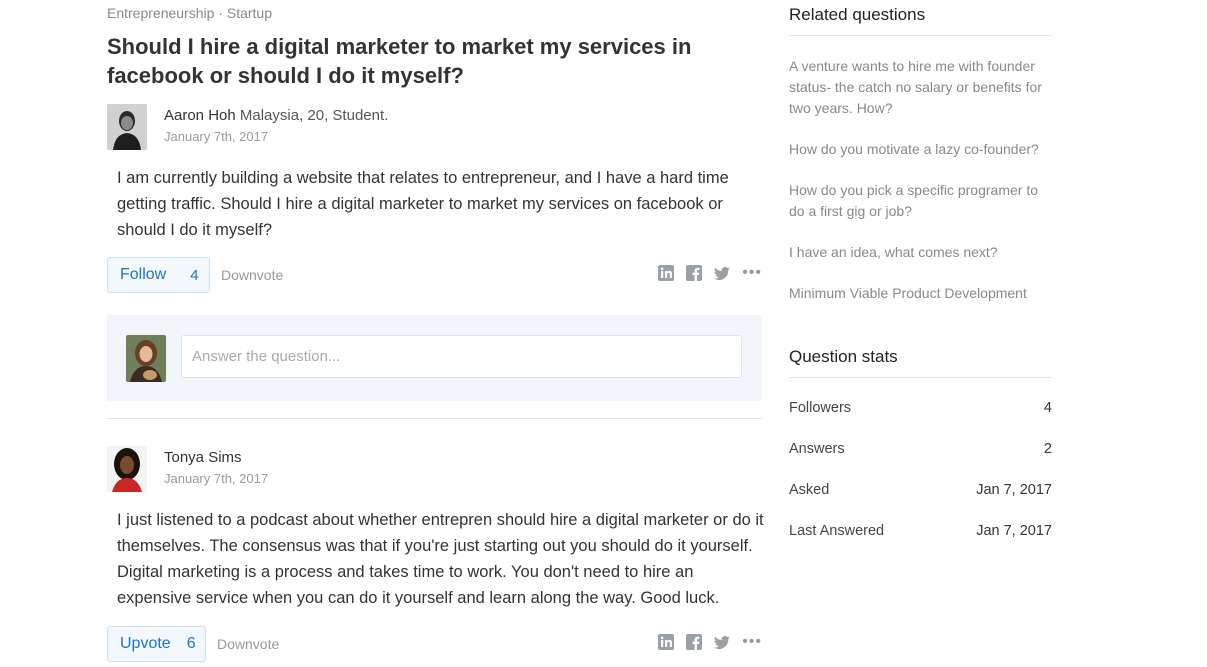 This screenshot has width=1207, height=667. What do you see at coordinates (191, 643) in the screenshot?
I see `upvote-count: 6` at bounding box center [191, 643].